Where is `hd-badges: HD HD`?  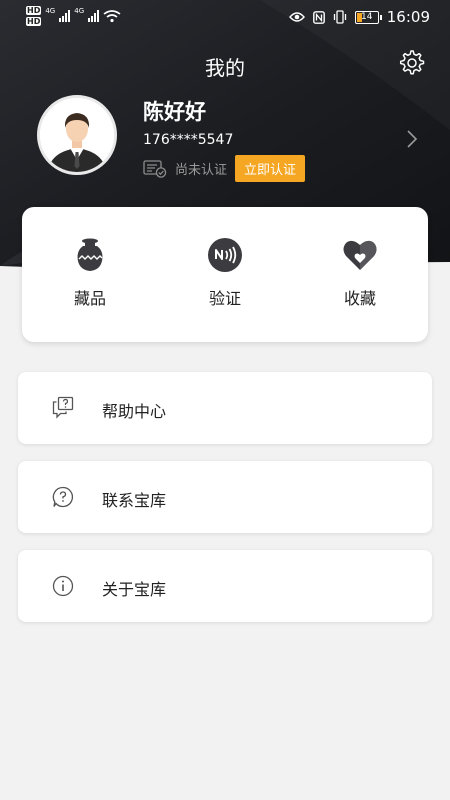
hd-badges: HD HD is located at coordinates (34, 16).